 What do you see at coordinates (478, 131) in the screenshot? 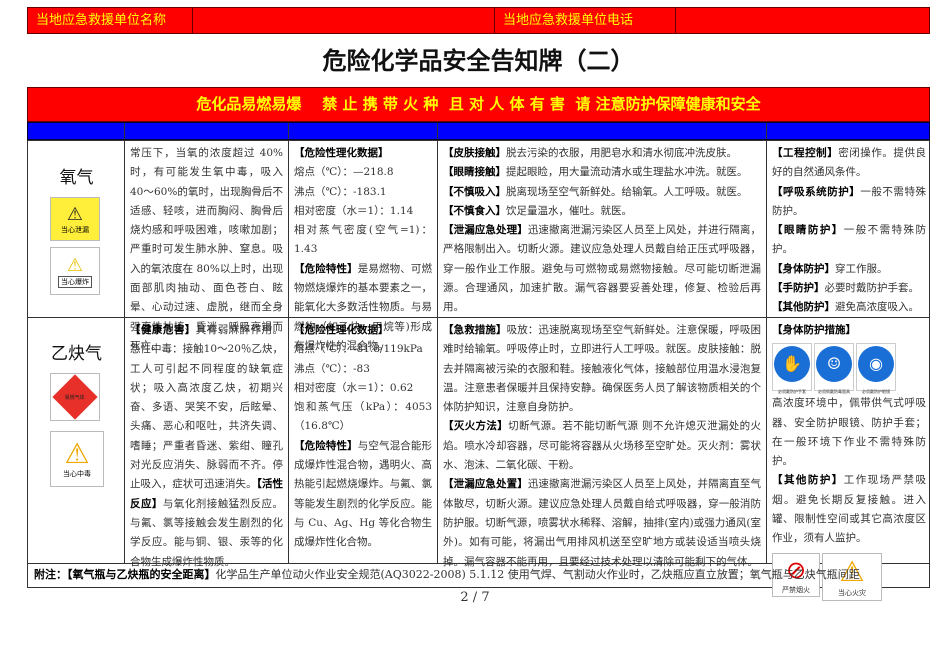
I see `blue-header-row` at bounding box center [478, 131].